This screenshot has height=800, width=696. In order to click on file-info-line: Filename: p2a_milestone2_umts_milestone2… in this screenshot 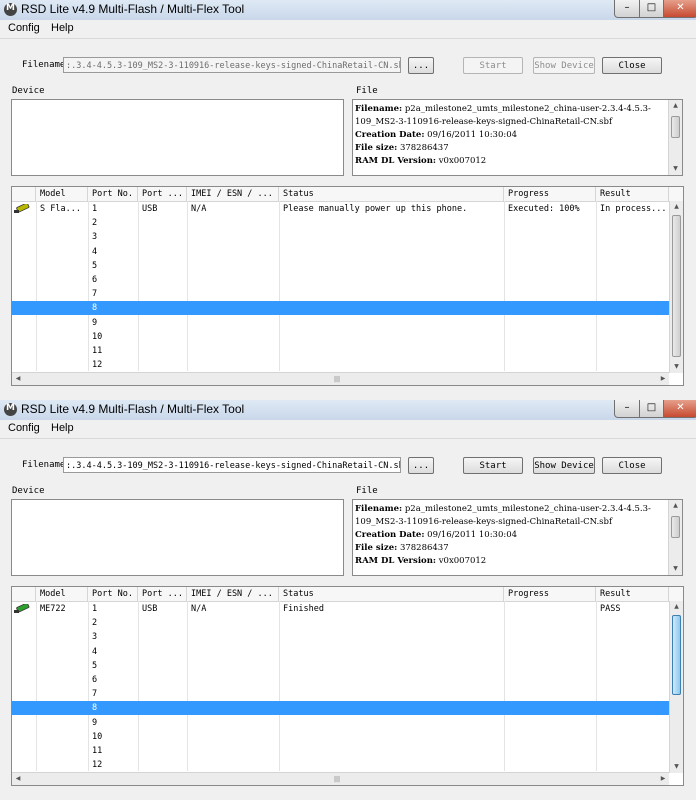, I will do `click(511, 116)`.